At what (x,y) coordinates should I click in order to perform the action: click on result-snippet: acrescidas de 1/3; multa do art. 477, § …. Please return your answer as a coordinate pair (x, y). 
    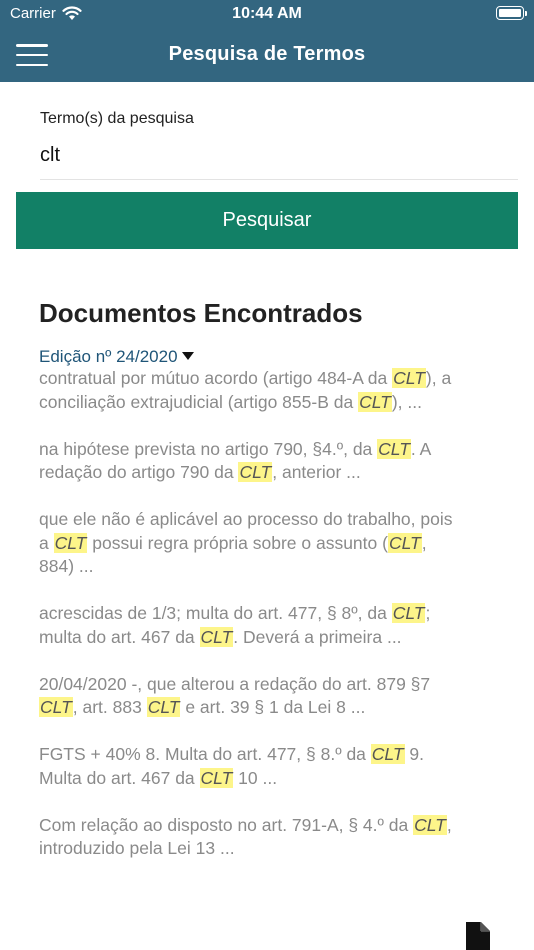
    Looking at the image, I should click on (249, 625).